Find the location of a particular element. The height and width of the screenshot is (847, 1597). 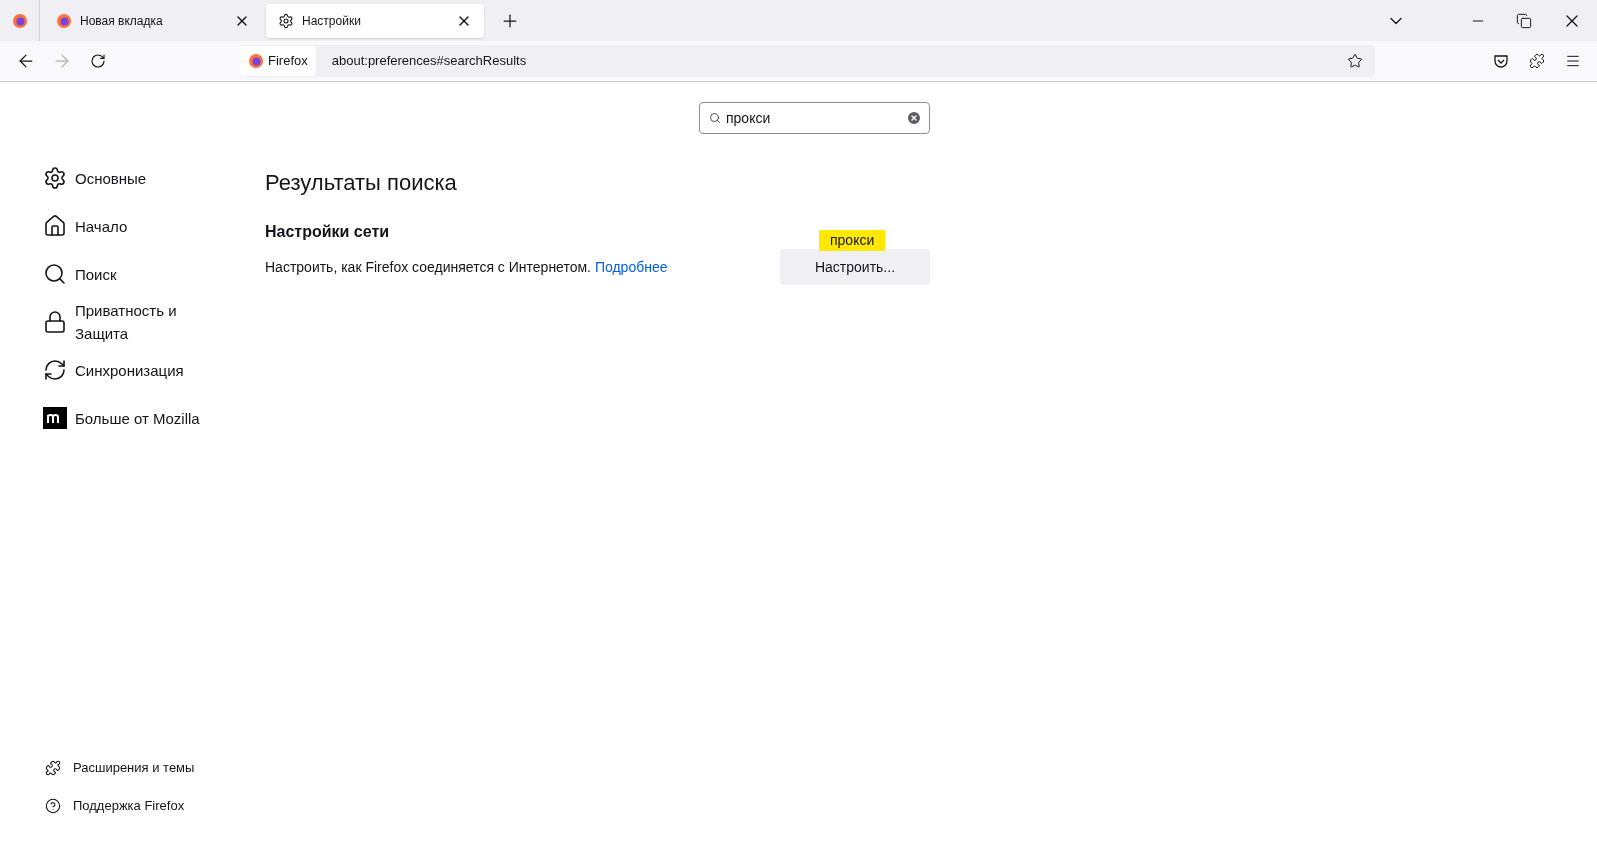

sync-icon is located at coordinates (55, 370).